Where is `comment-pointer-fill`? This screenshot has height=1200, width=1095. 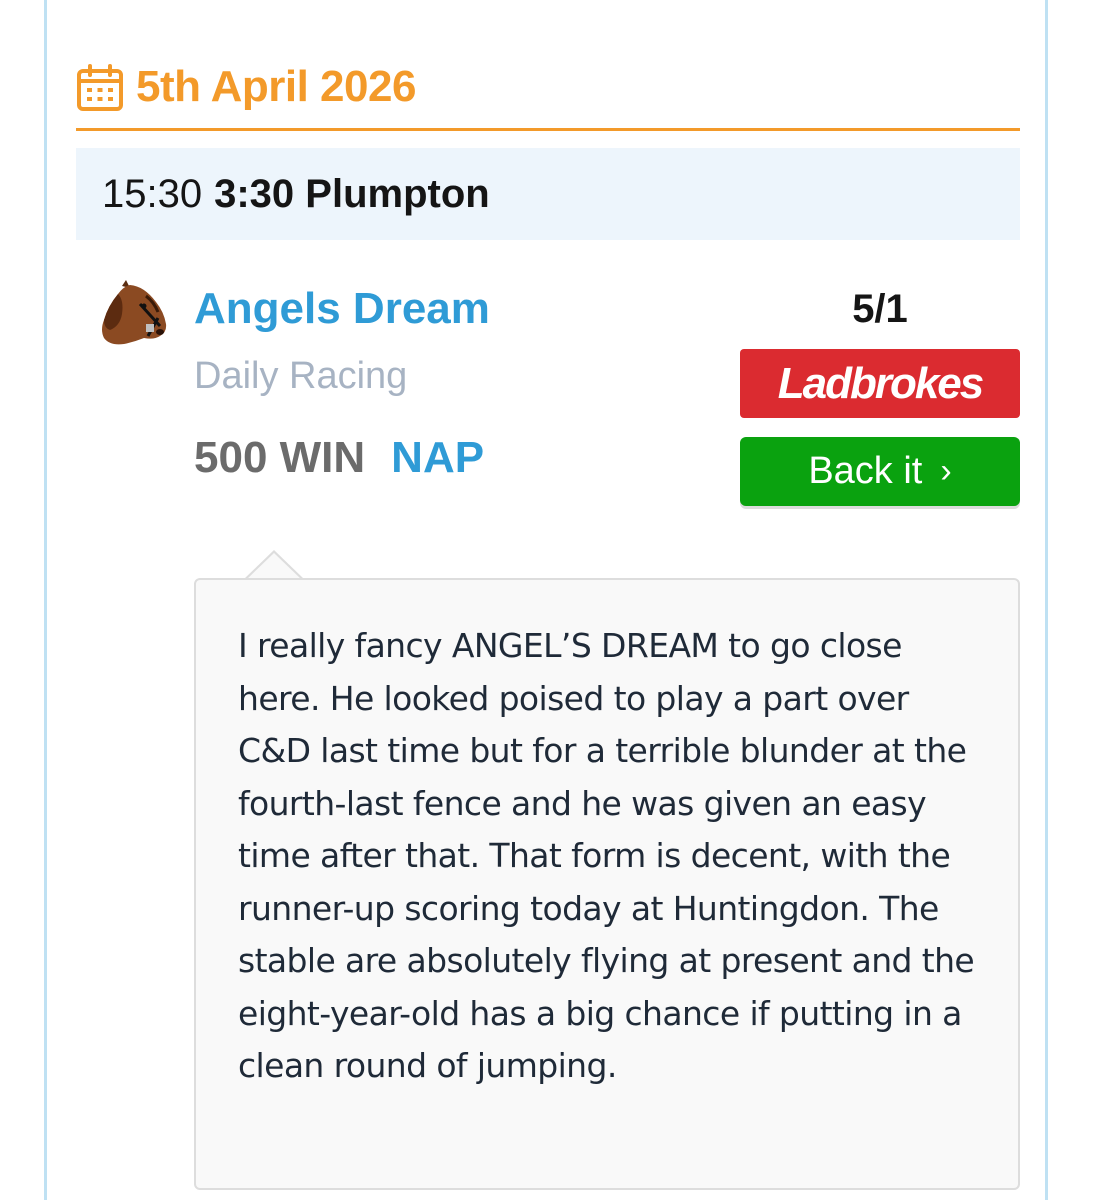
comment-pointer-fill is located at coordinates (274, 566).